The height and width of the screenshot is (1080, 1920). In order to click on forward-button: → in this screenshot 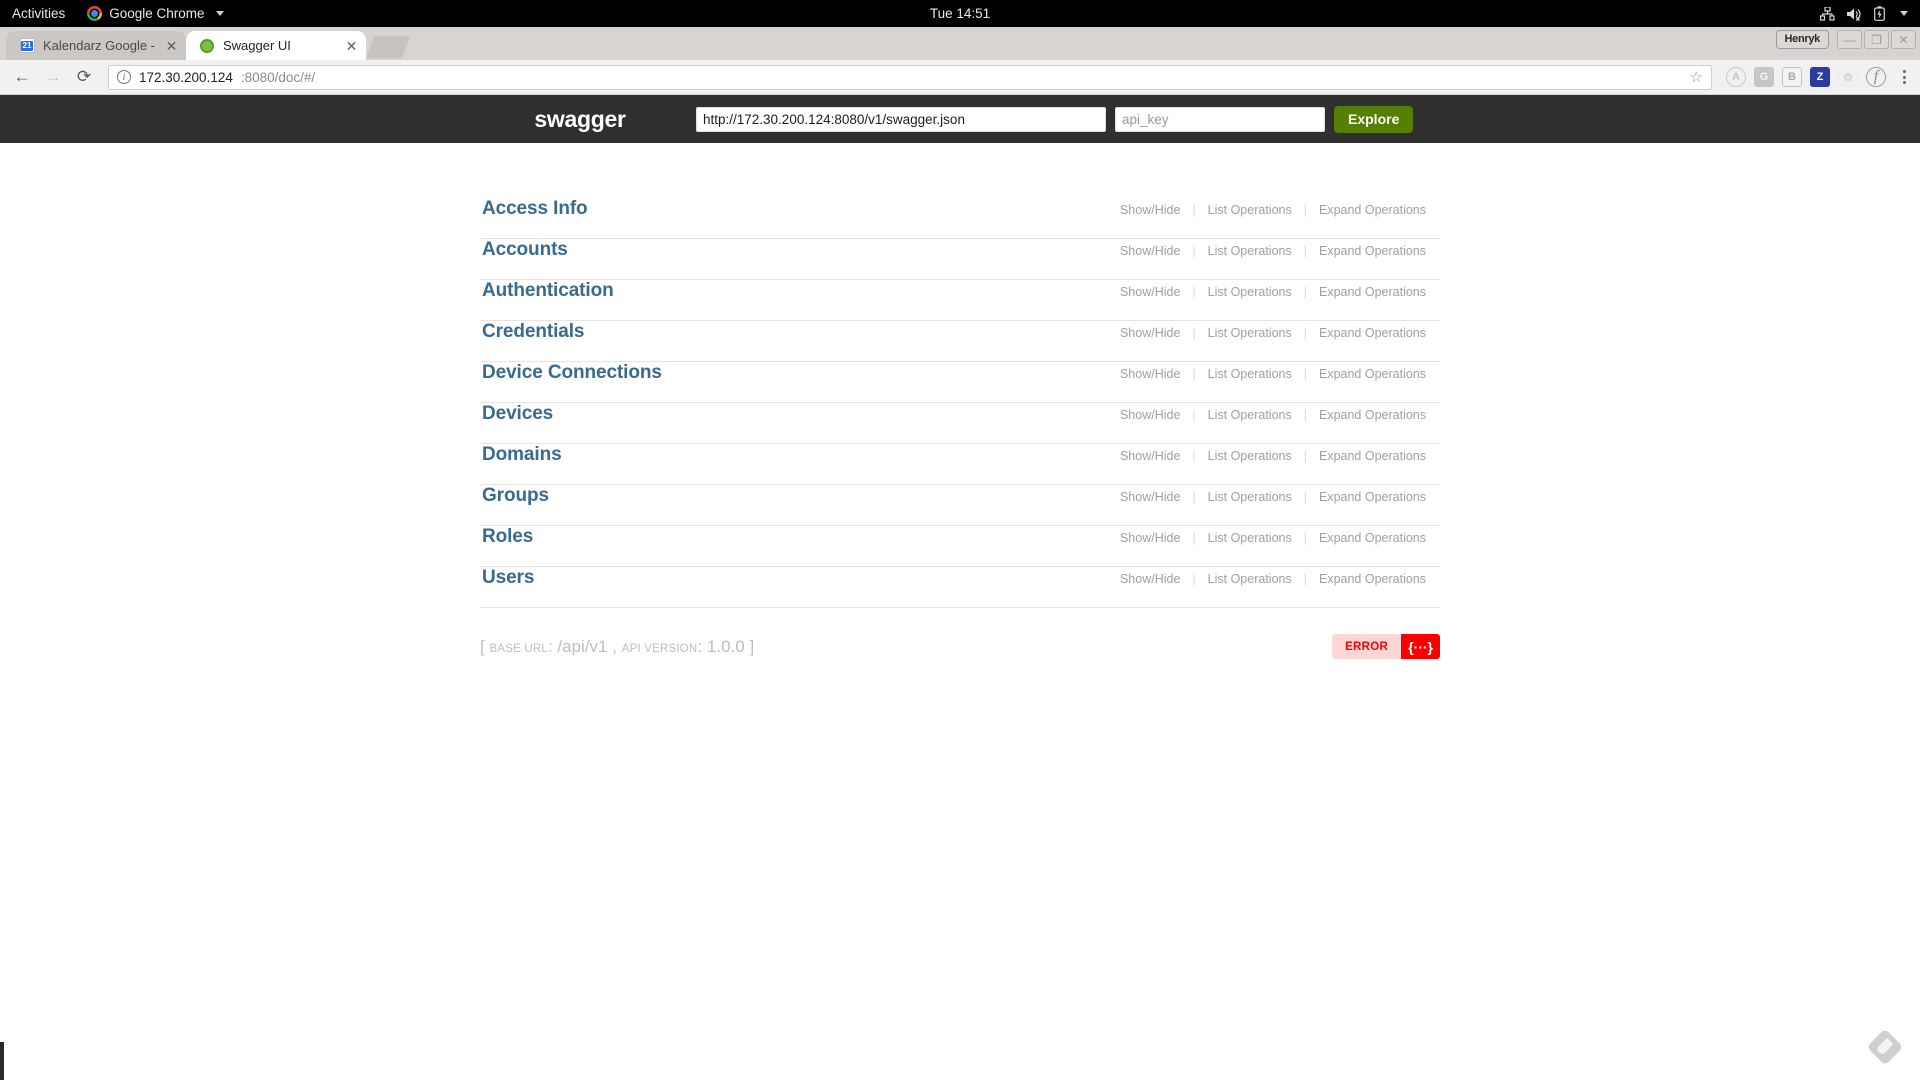, I will do `click(53, 77)`.